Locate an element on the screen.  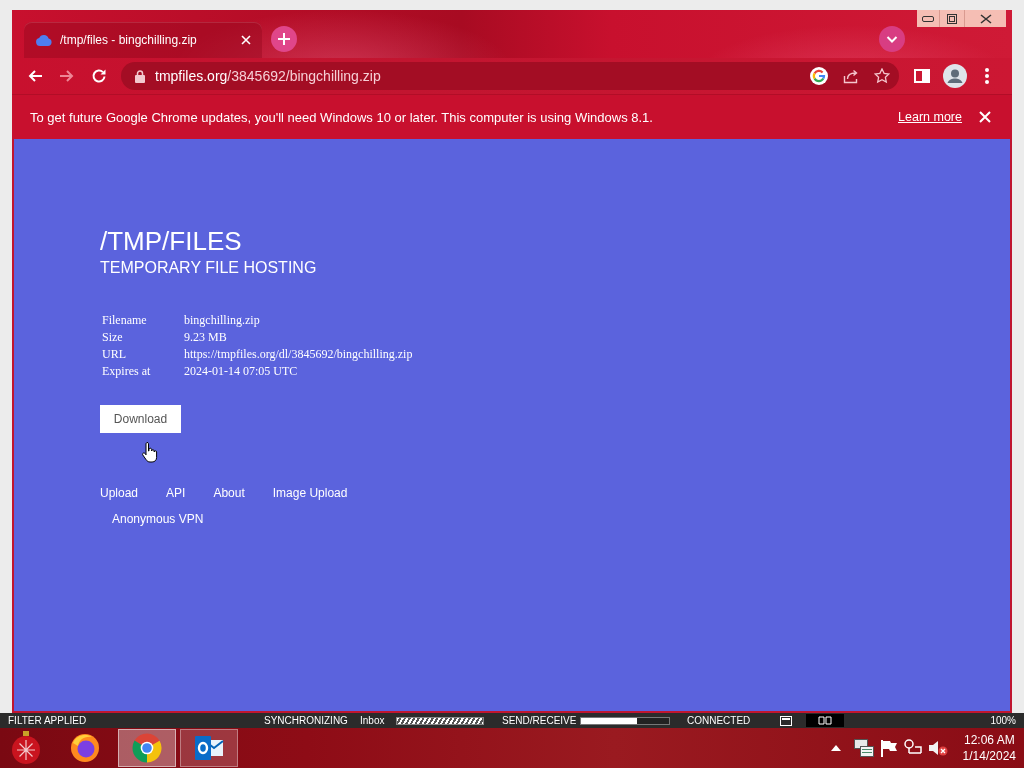
detail-value: bingchilling.zip is located at coordinates (222, 320).